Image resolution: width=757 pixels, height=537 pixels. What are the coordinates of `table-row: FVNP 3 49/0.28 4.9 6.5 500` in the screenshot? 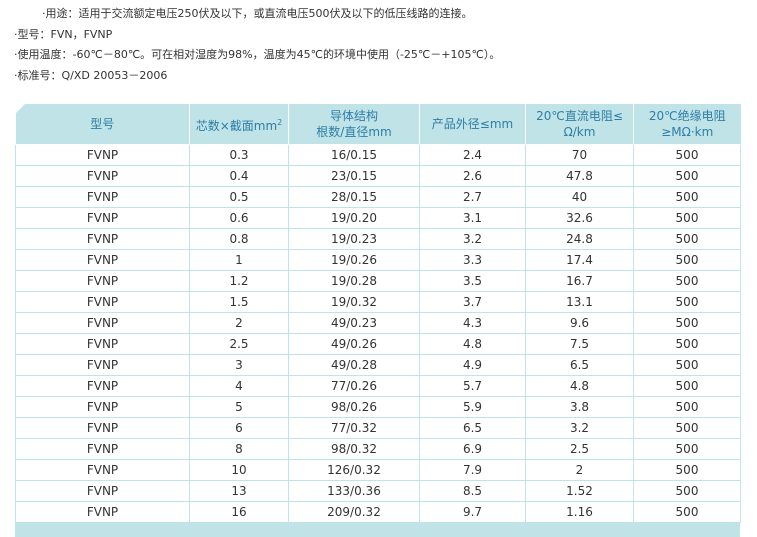 It's located at (378, 365).